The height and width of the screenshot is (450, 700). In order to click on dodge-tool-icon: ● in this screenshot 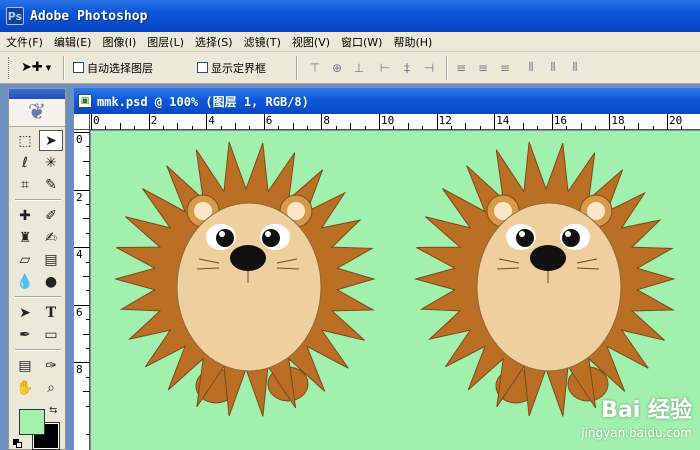, I will do `click(51, 281)`.